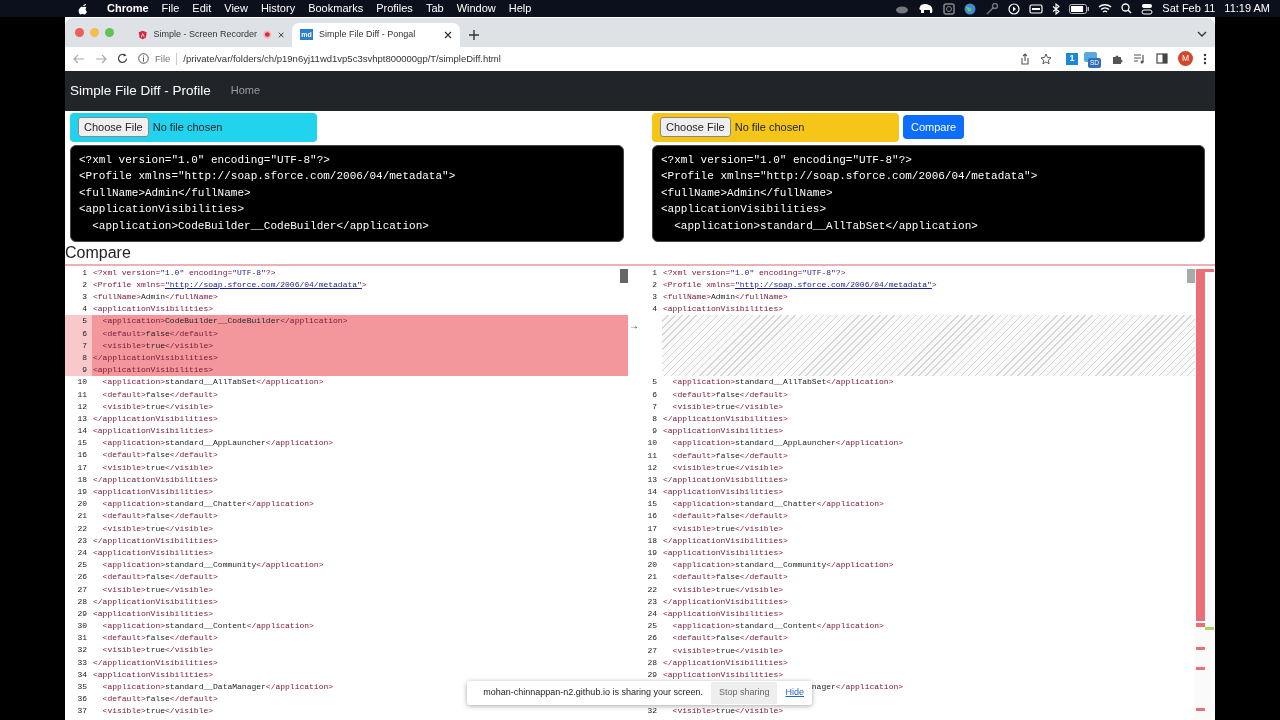 This screenshot has height=720, width=1280. What do you see at coordinates (82, 626) in the screenshot?
I see `line-number: 30` at bounding box center [82, 626].